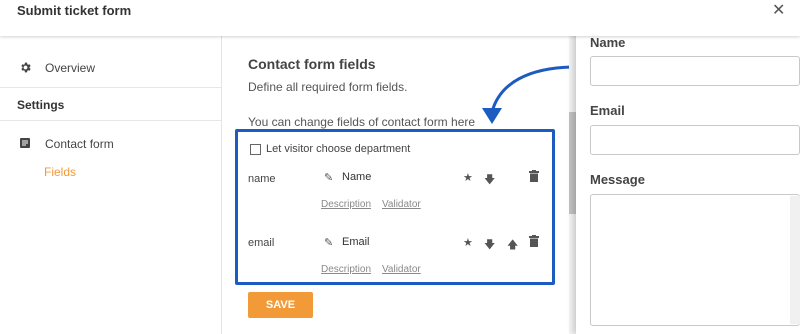 The height and width of the screenshot is (334, 800). Describe the element at coordinates (79, 144) in the screenshot. I see `sidebar-item-label: Contact form` at that location.